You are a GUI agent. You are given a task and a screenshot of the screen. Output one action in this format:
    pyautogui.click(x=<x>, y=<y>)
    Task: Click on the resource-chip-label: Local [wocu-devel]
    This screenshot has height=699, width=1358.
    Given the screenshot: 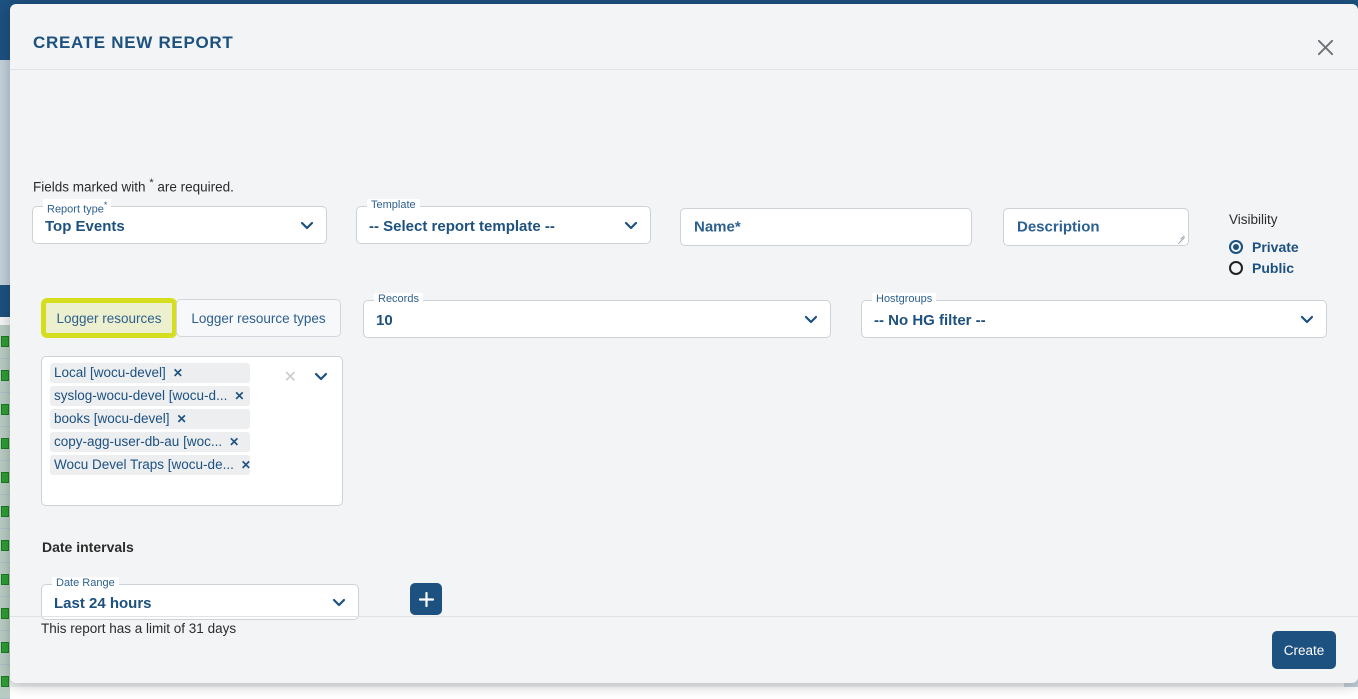 What is the action you would take?
    pyautogui.click(x=110, y=372)
    